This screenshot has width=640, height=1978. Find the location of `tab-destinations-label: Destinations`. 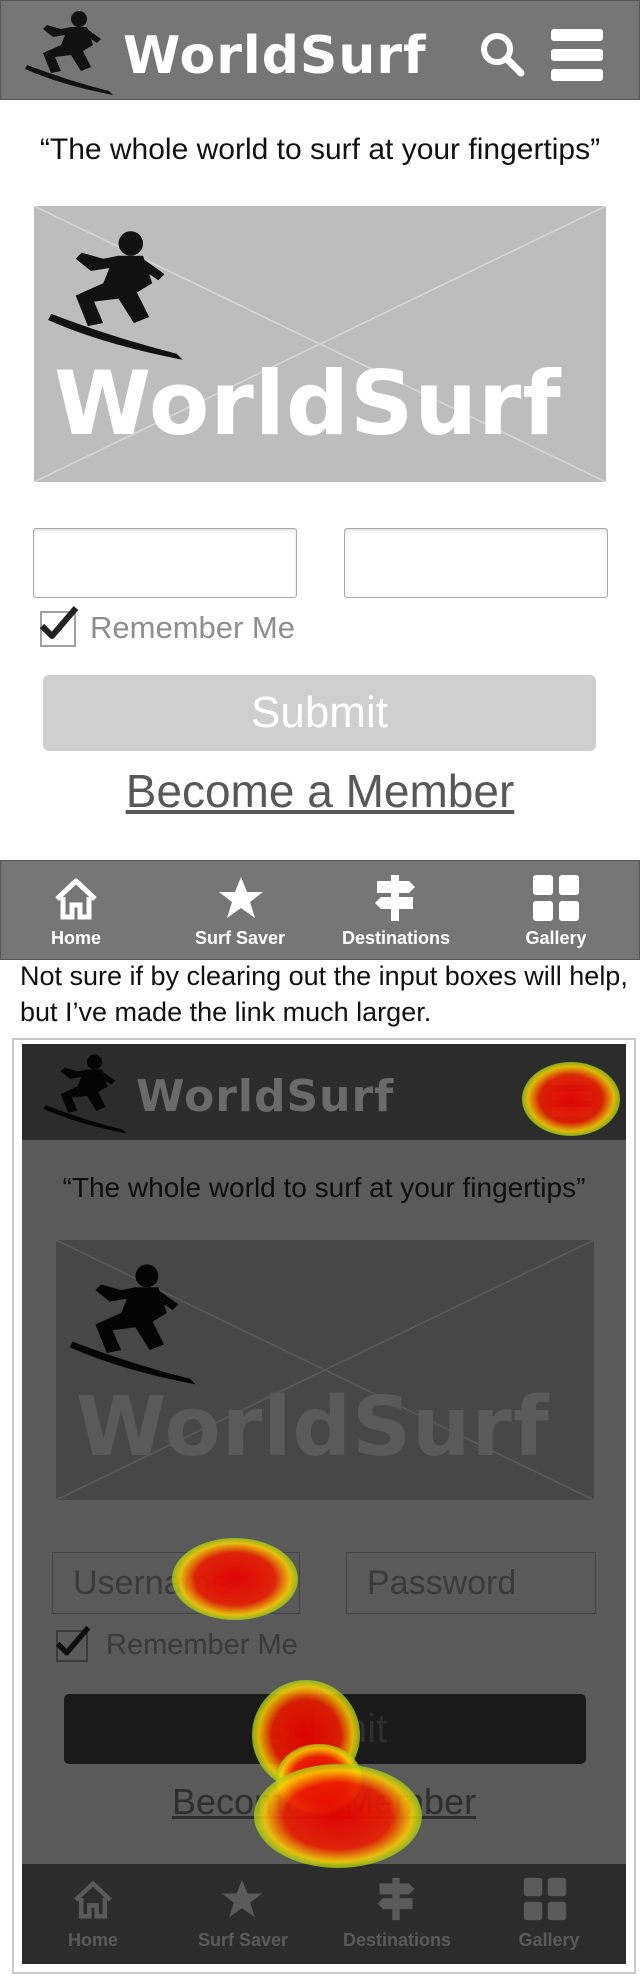

tab-destinations-label: Destinations is located at coordinates (396, 938).